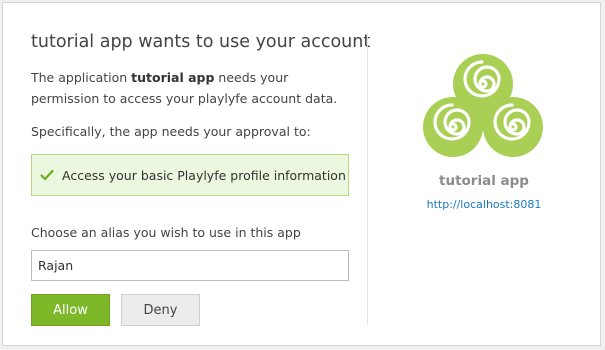 This screenshot has height=350, width=605. What do you see at coordinates (160, 310) in the screenshot?
I see `deny-button: Deny` at bounding box center [160, 310].